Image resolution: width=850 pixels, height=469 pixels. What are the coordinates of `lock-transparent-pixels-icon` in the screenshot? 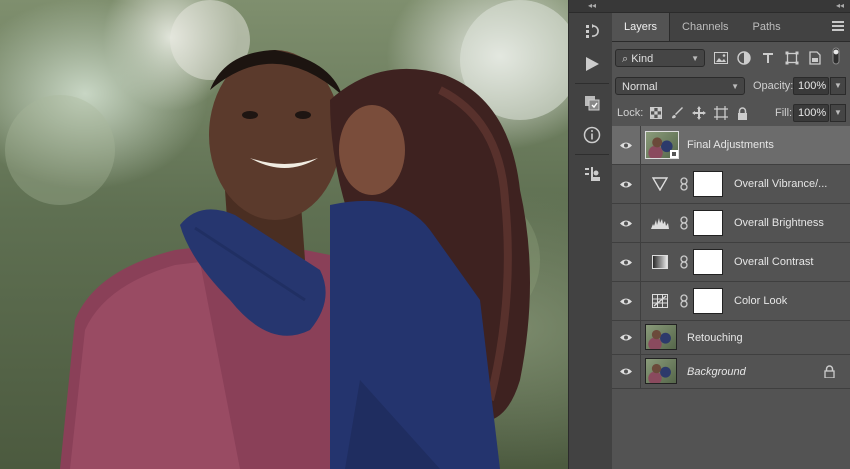 It's located at (656, 113).